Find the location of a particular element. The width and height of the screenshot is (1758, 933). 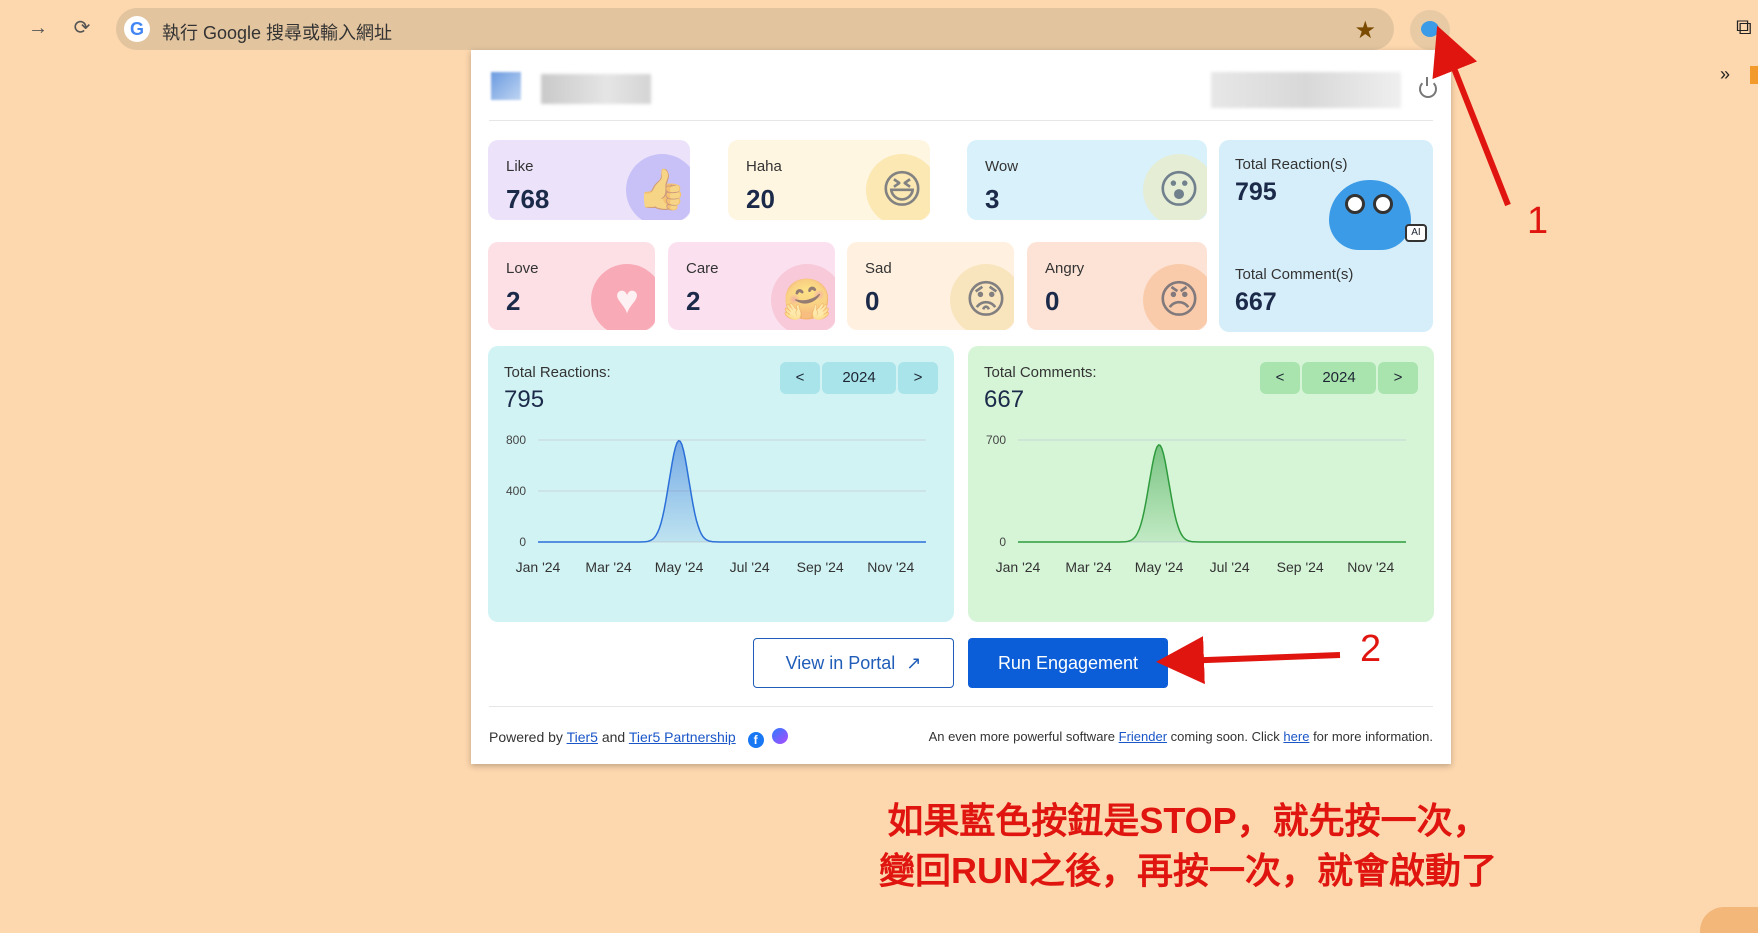

step-two-label: 2 is located at coordinates (1371, 649).